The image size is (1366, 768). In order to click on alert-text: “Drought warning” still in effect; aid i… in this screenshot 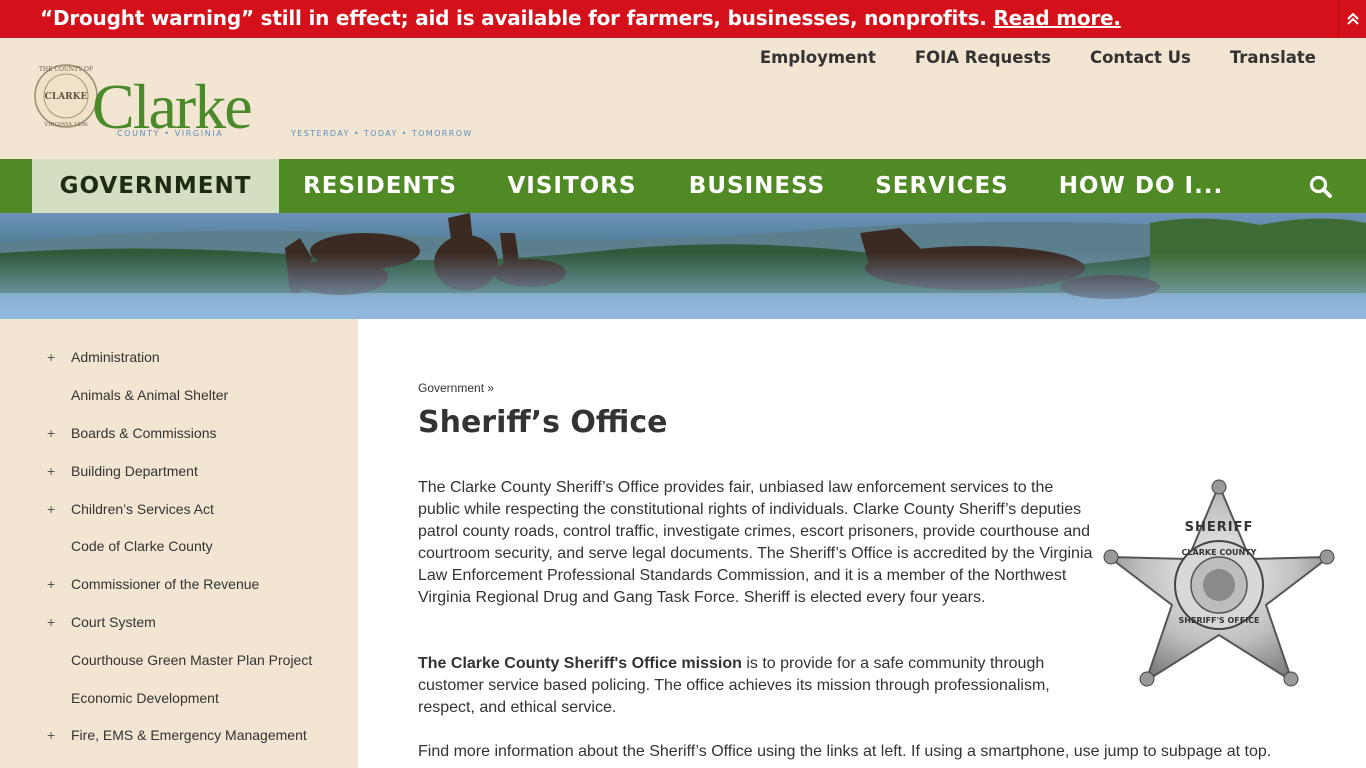, I will do `click(513, 18)`.